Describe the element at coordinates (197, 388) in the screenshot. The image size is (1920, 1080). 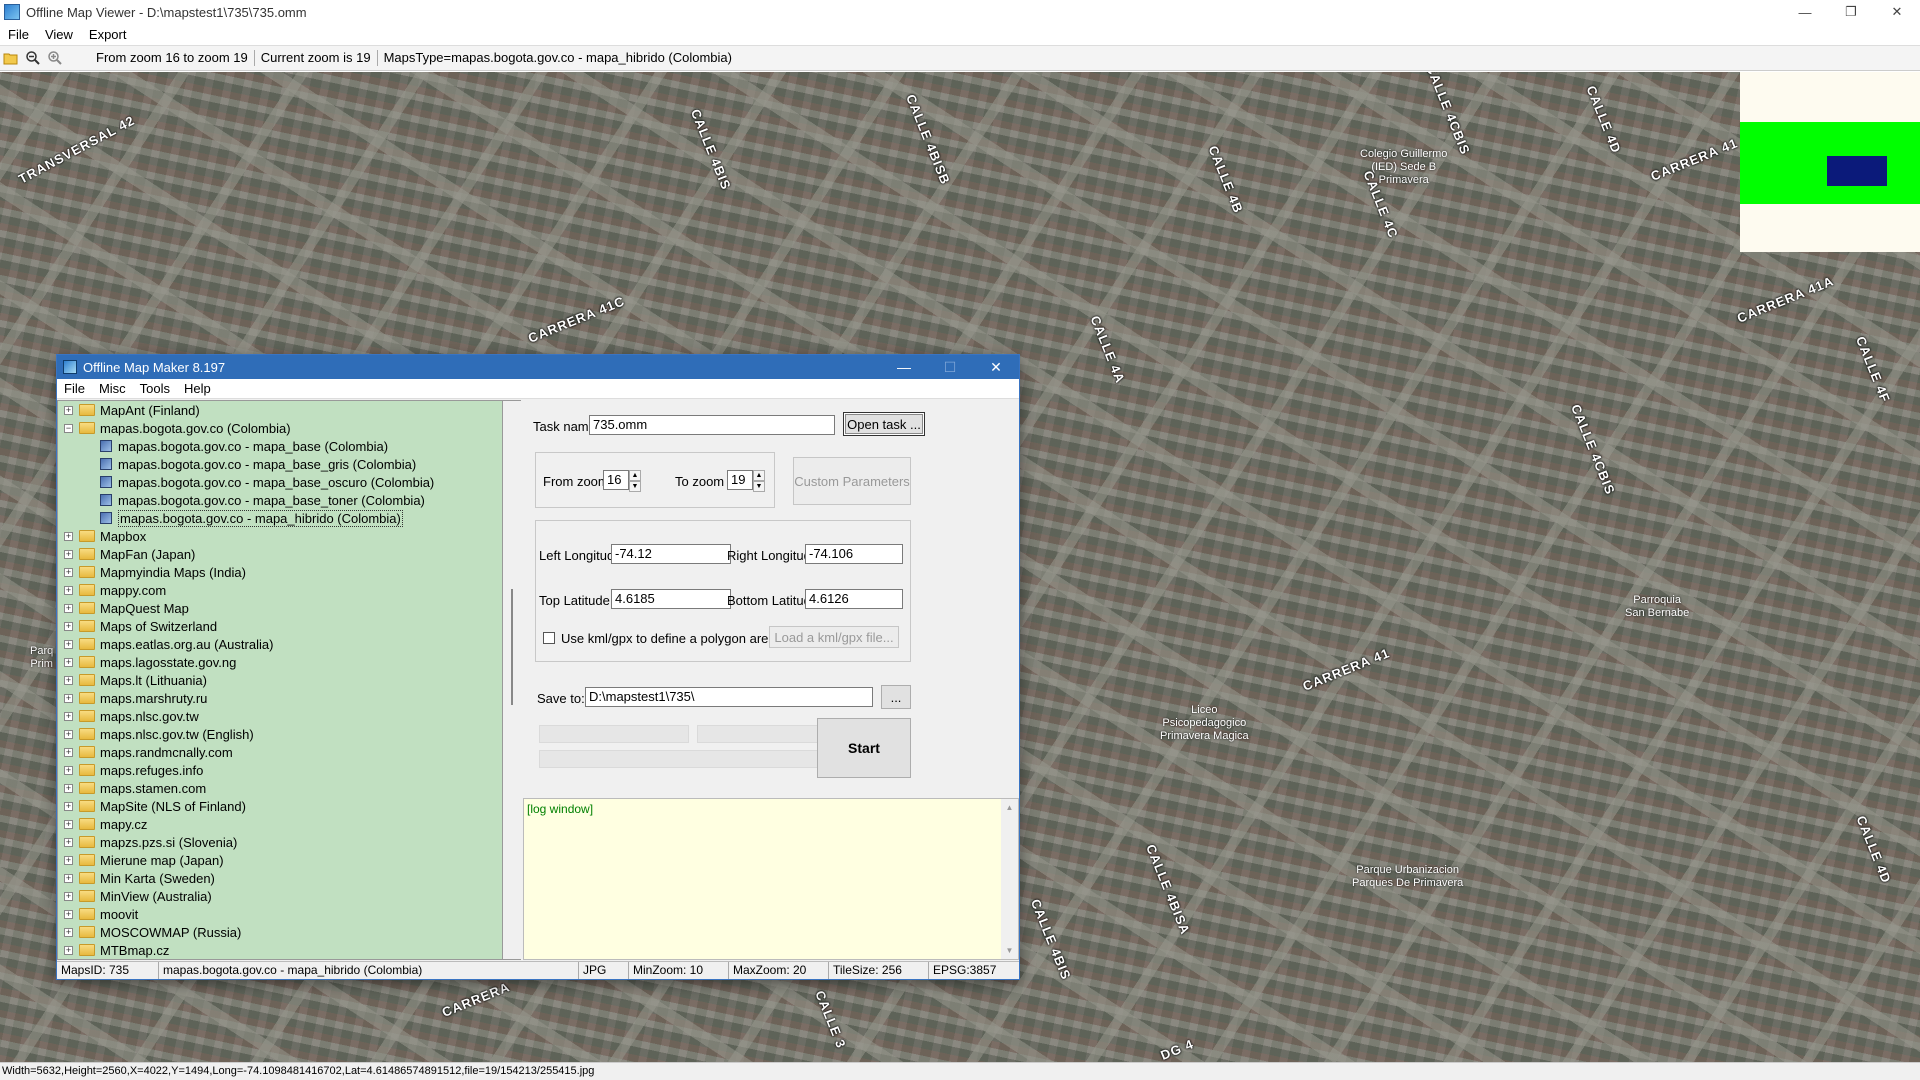
I see `dialog-menu-help: Help` at that location.